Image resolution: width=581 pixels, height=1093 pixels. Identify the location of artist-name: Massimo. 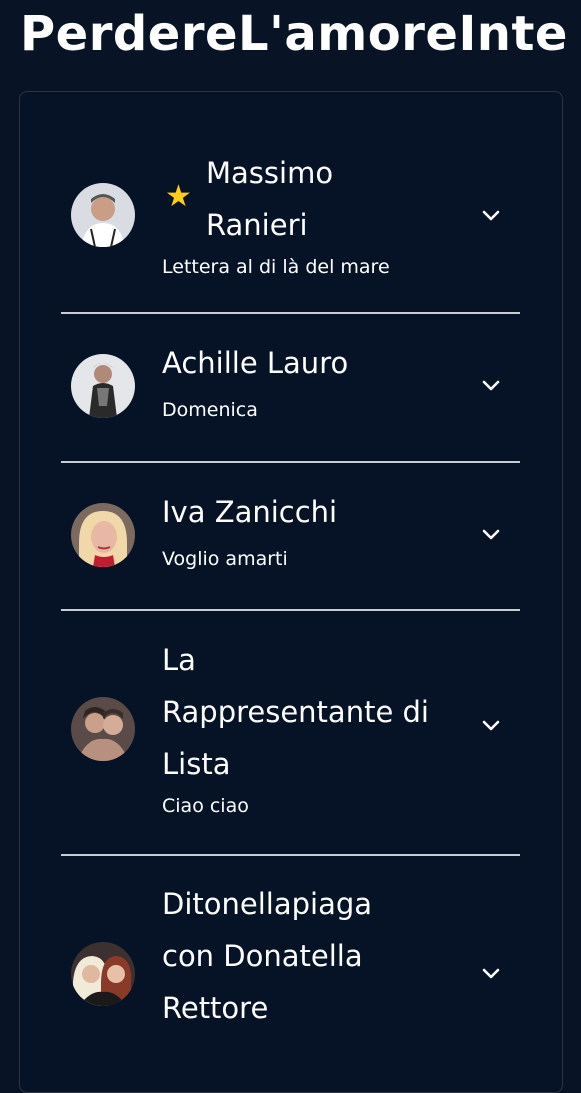
(270, 173).